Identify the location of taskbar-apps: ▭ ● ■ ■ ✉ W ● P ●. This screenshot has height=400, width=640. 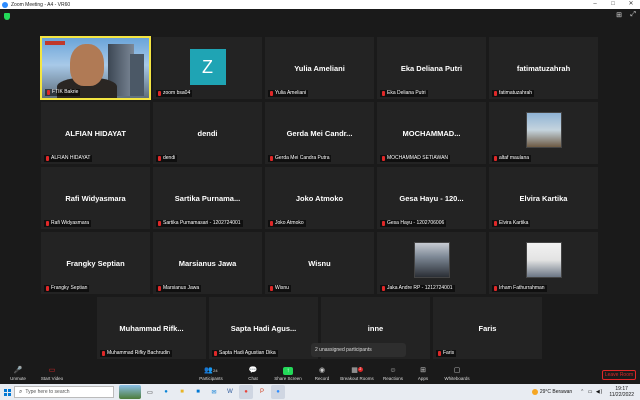
(202, 392).